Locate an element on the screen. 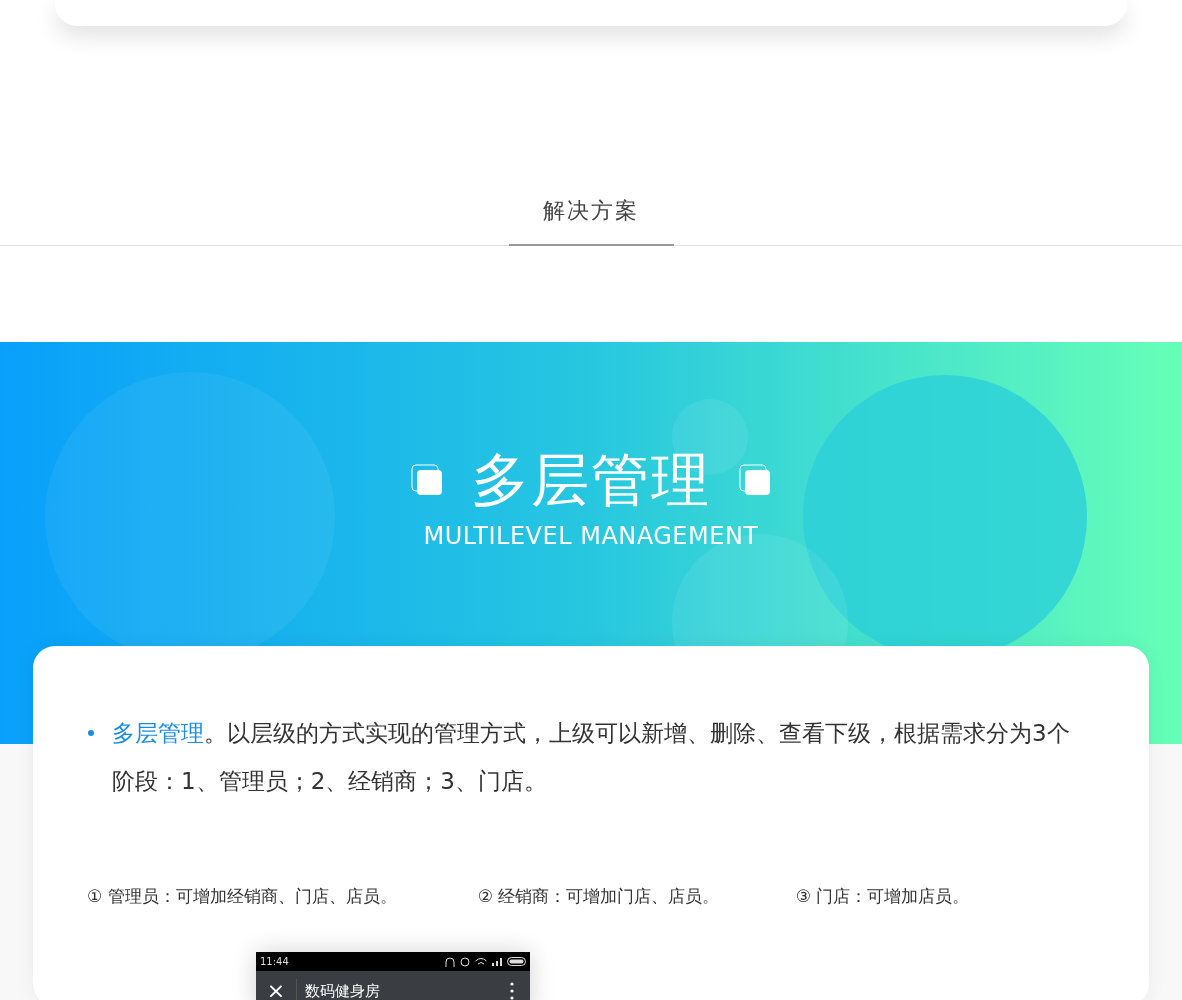 This screenshot has width=1182, height=1000. level-text: ① 管理员：可增加经销商、门店、店员。 is located at coordinates (242, 896).